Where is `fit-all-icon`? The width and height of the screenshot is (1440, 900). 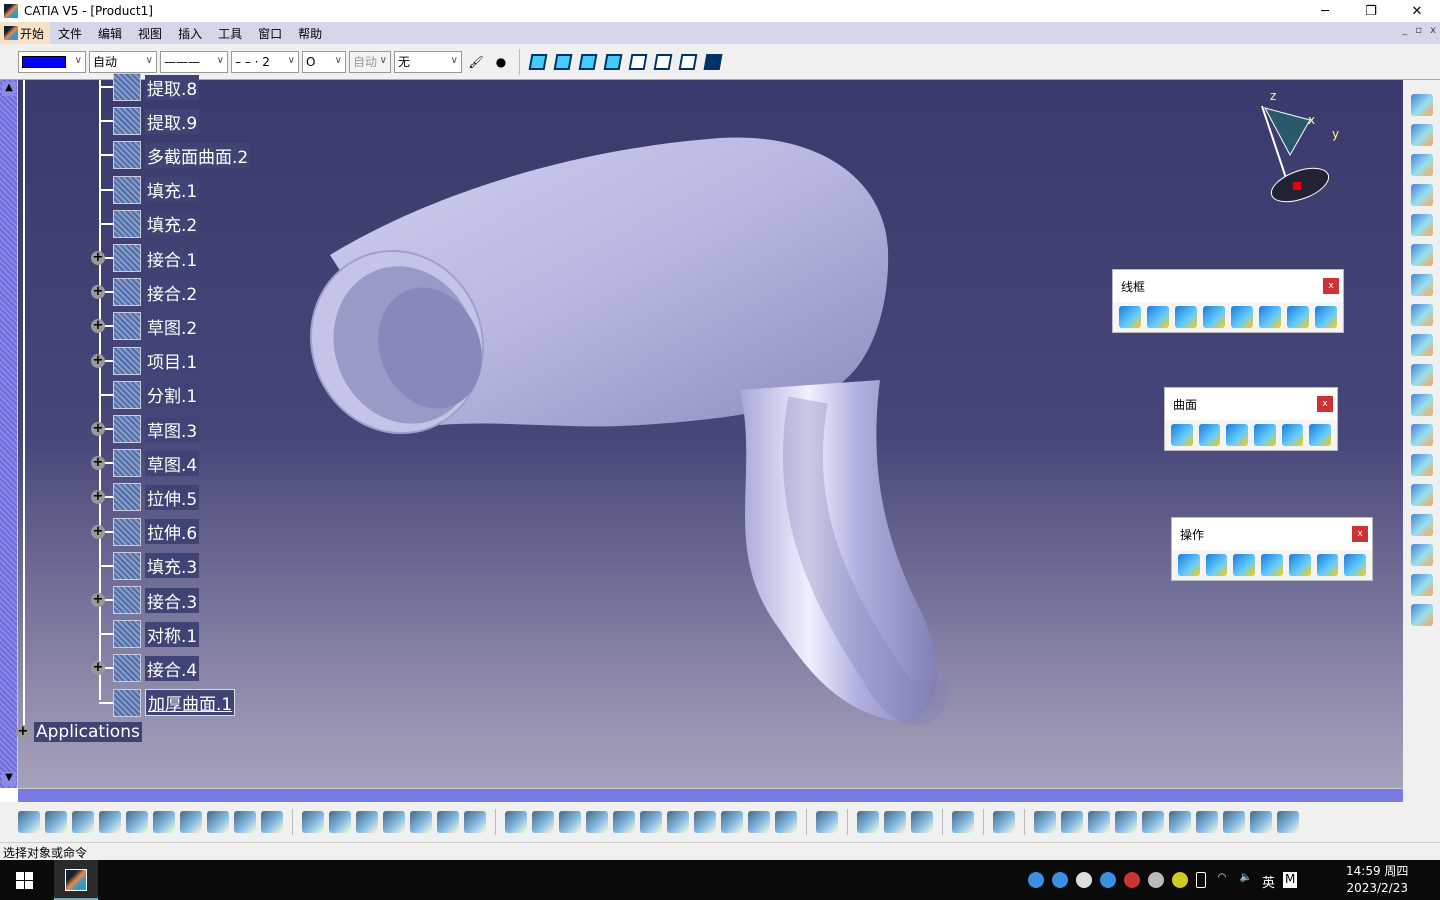
fit-all-icon is located at coordinates (543, 822).